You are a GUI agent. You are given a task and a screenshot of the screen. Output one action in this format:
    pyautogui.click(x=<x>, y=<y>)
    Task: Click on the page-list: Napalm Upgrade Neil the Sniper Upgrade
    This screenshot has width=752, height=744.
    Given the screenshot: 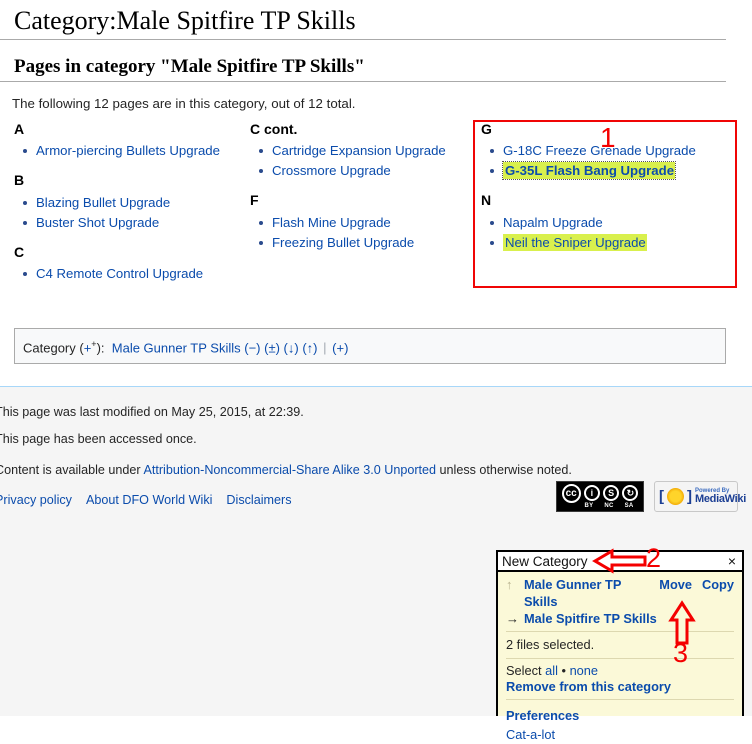 What is the action you would take?
    pyautogui.click(x=606, y=233)
    